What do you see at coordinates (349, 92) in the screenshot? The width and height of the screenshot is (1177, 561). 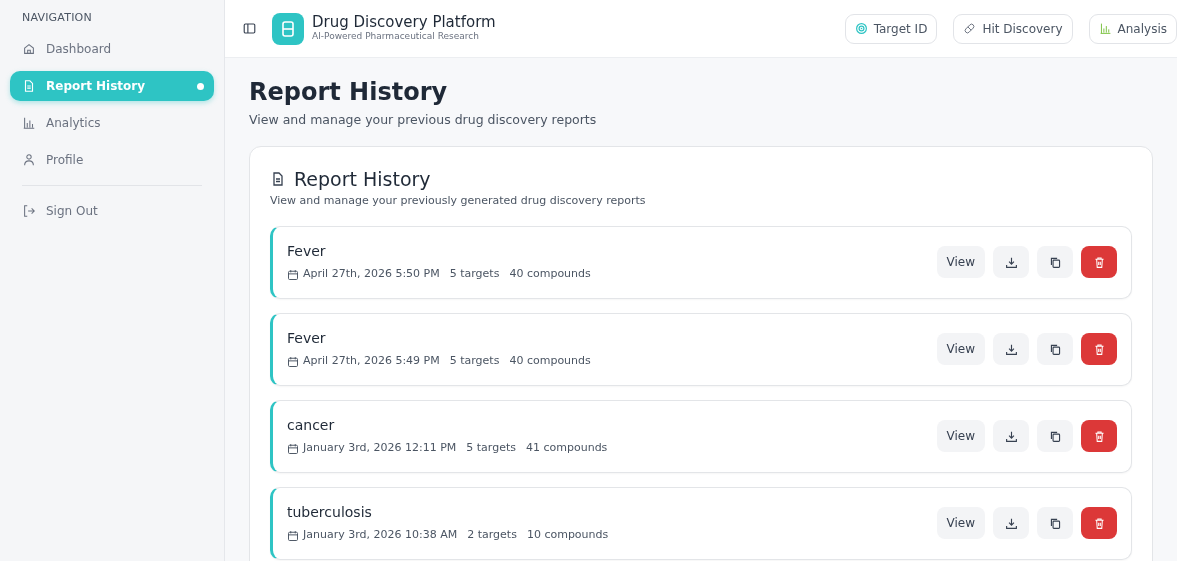 I see `page-title: Report History` at bounding box center [349, 92].